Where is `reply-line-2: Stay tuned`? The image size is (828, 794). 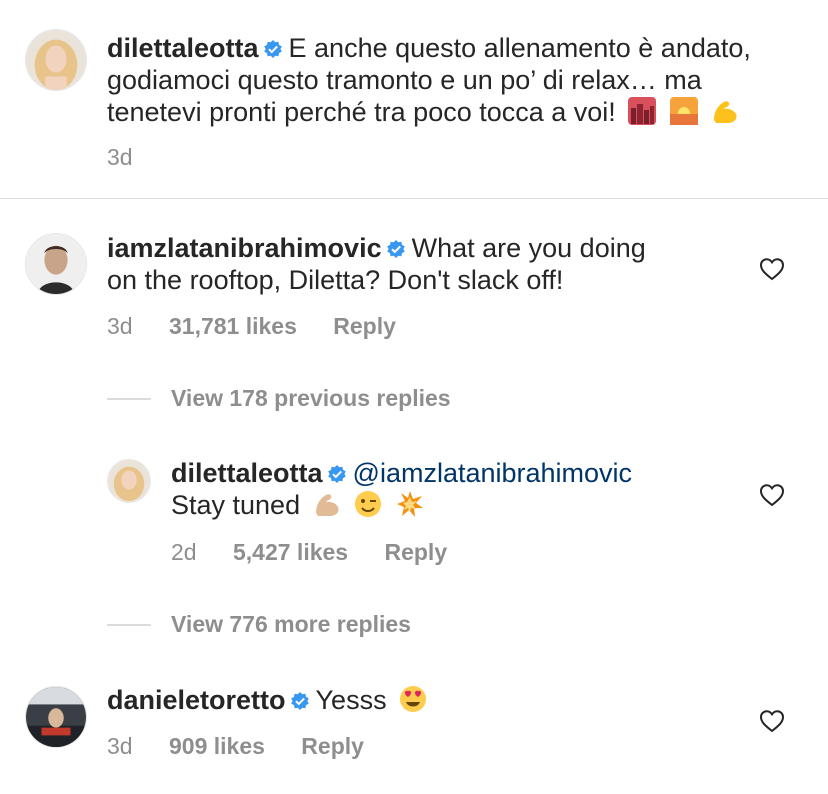
reply-line-2: Stay tuned is located at coordinates (298, 505).